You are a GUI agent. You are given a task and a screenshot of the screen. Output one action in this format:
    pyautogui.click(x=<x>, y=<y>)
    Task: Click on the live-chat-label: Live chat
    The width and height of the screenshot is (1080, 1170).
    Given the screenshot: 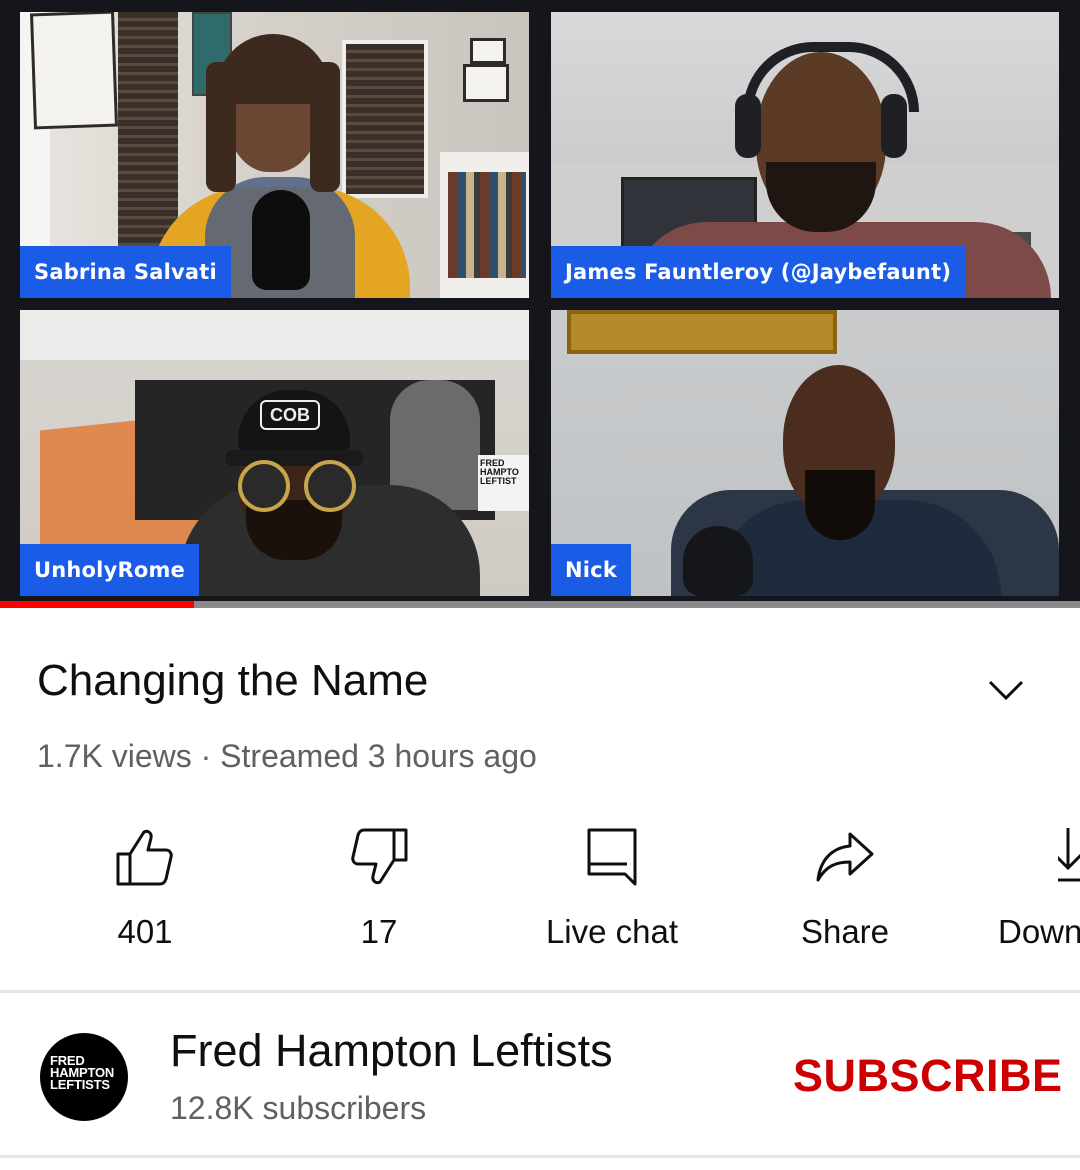 What is the action you would take?
    pyautogui.click(x=612, y=931)
    